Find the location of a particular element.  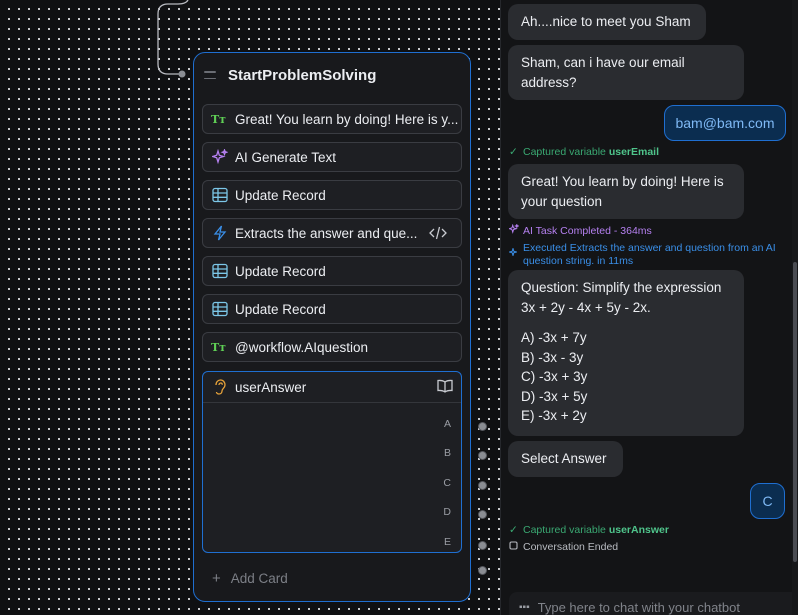

message-text: bam@bam.com is located at coordinates (725, 123).